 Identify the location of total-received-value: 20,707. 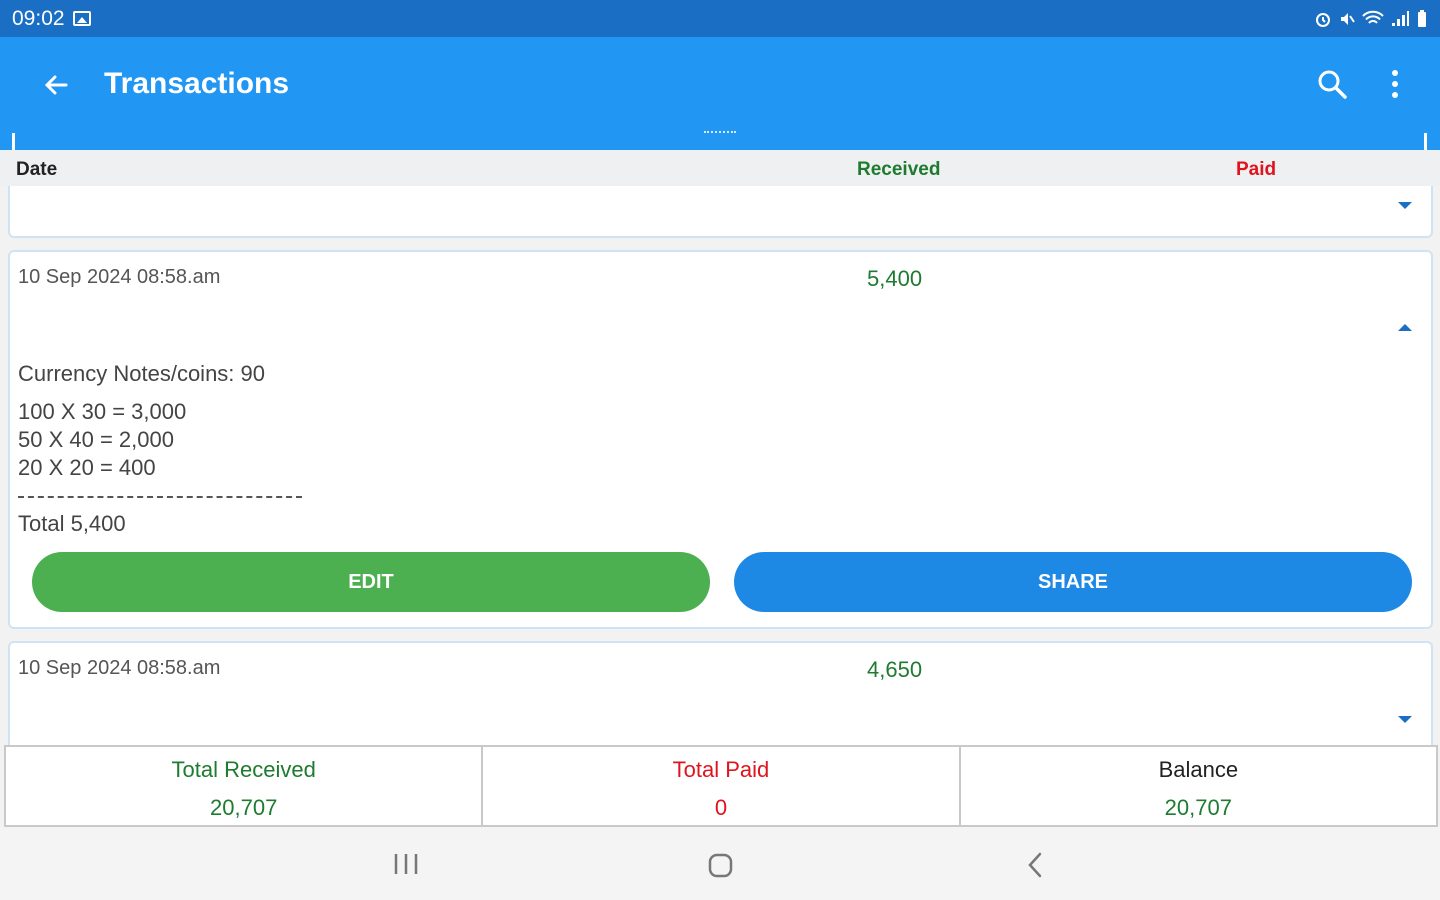
(244, 807).